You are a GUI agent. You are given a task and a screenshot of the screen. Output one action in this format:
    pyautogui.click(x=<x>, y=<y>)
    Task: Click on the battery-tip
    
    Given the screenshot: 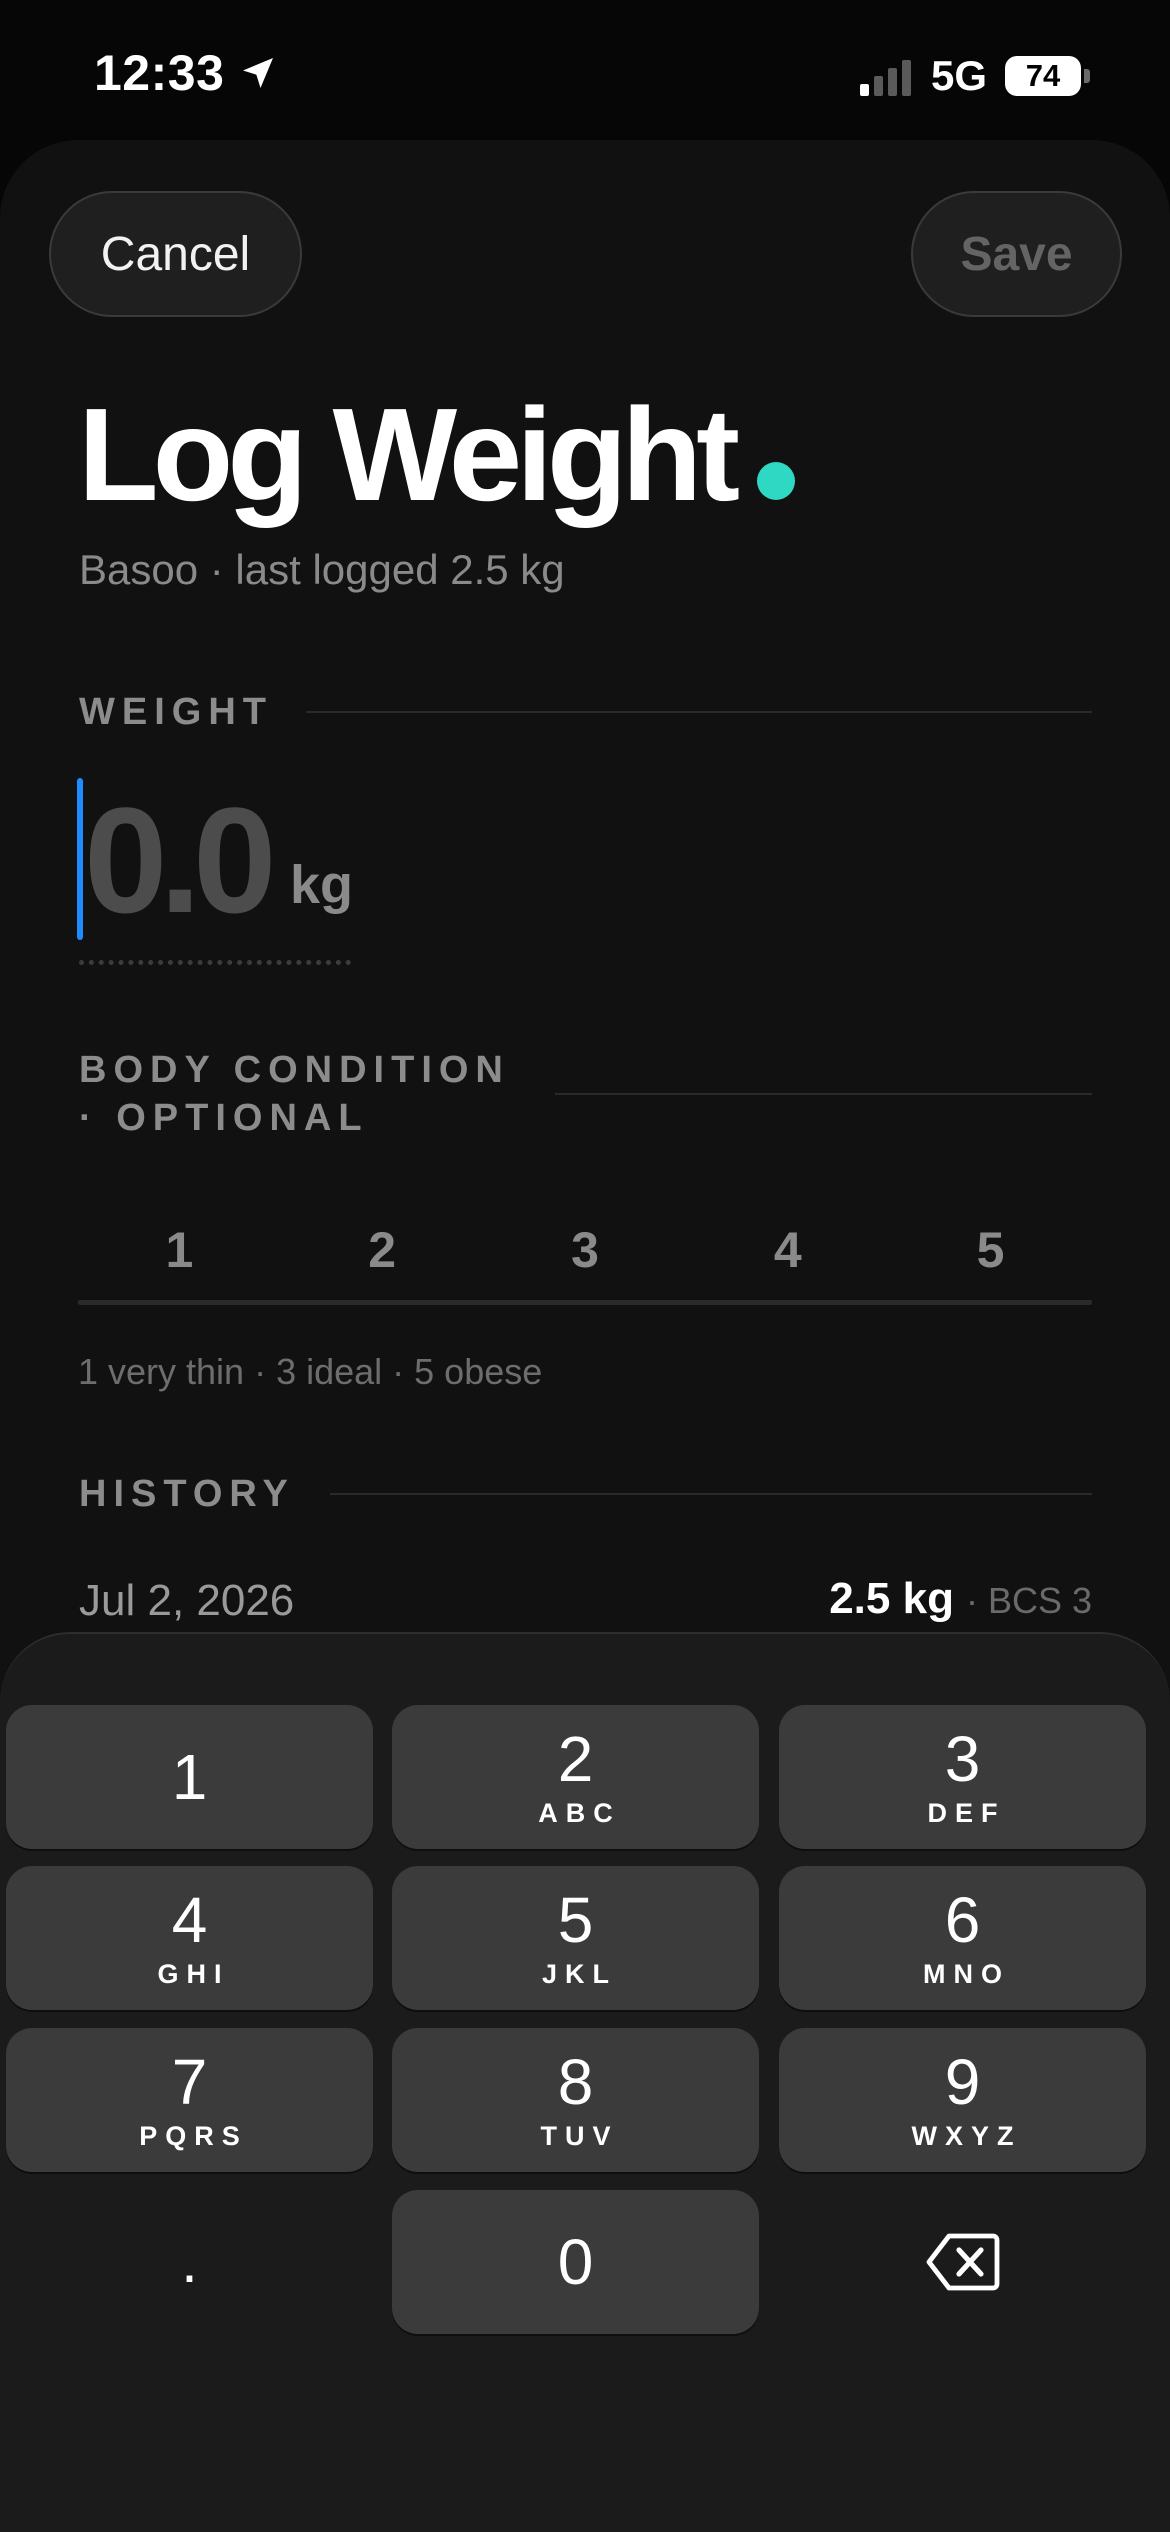 What is the action you would take?
    pyautogui.click(x=1087, y=76)
    